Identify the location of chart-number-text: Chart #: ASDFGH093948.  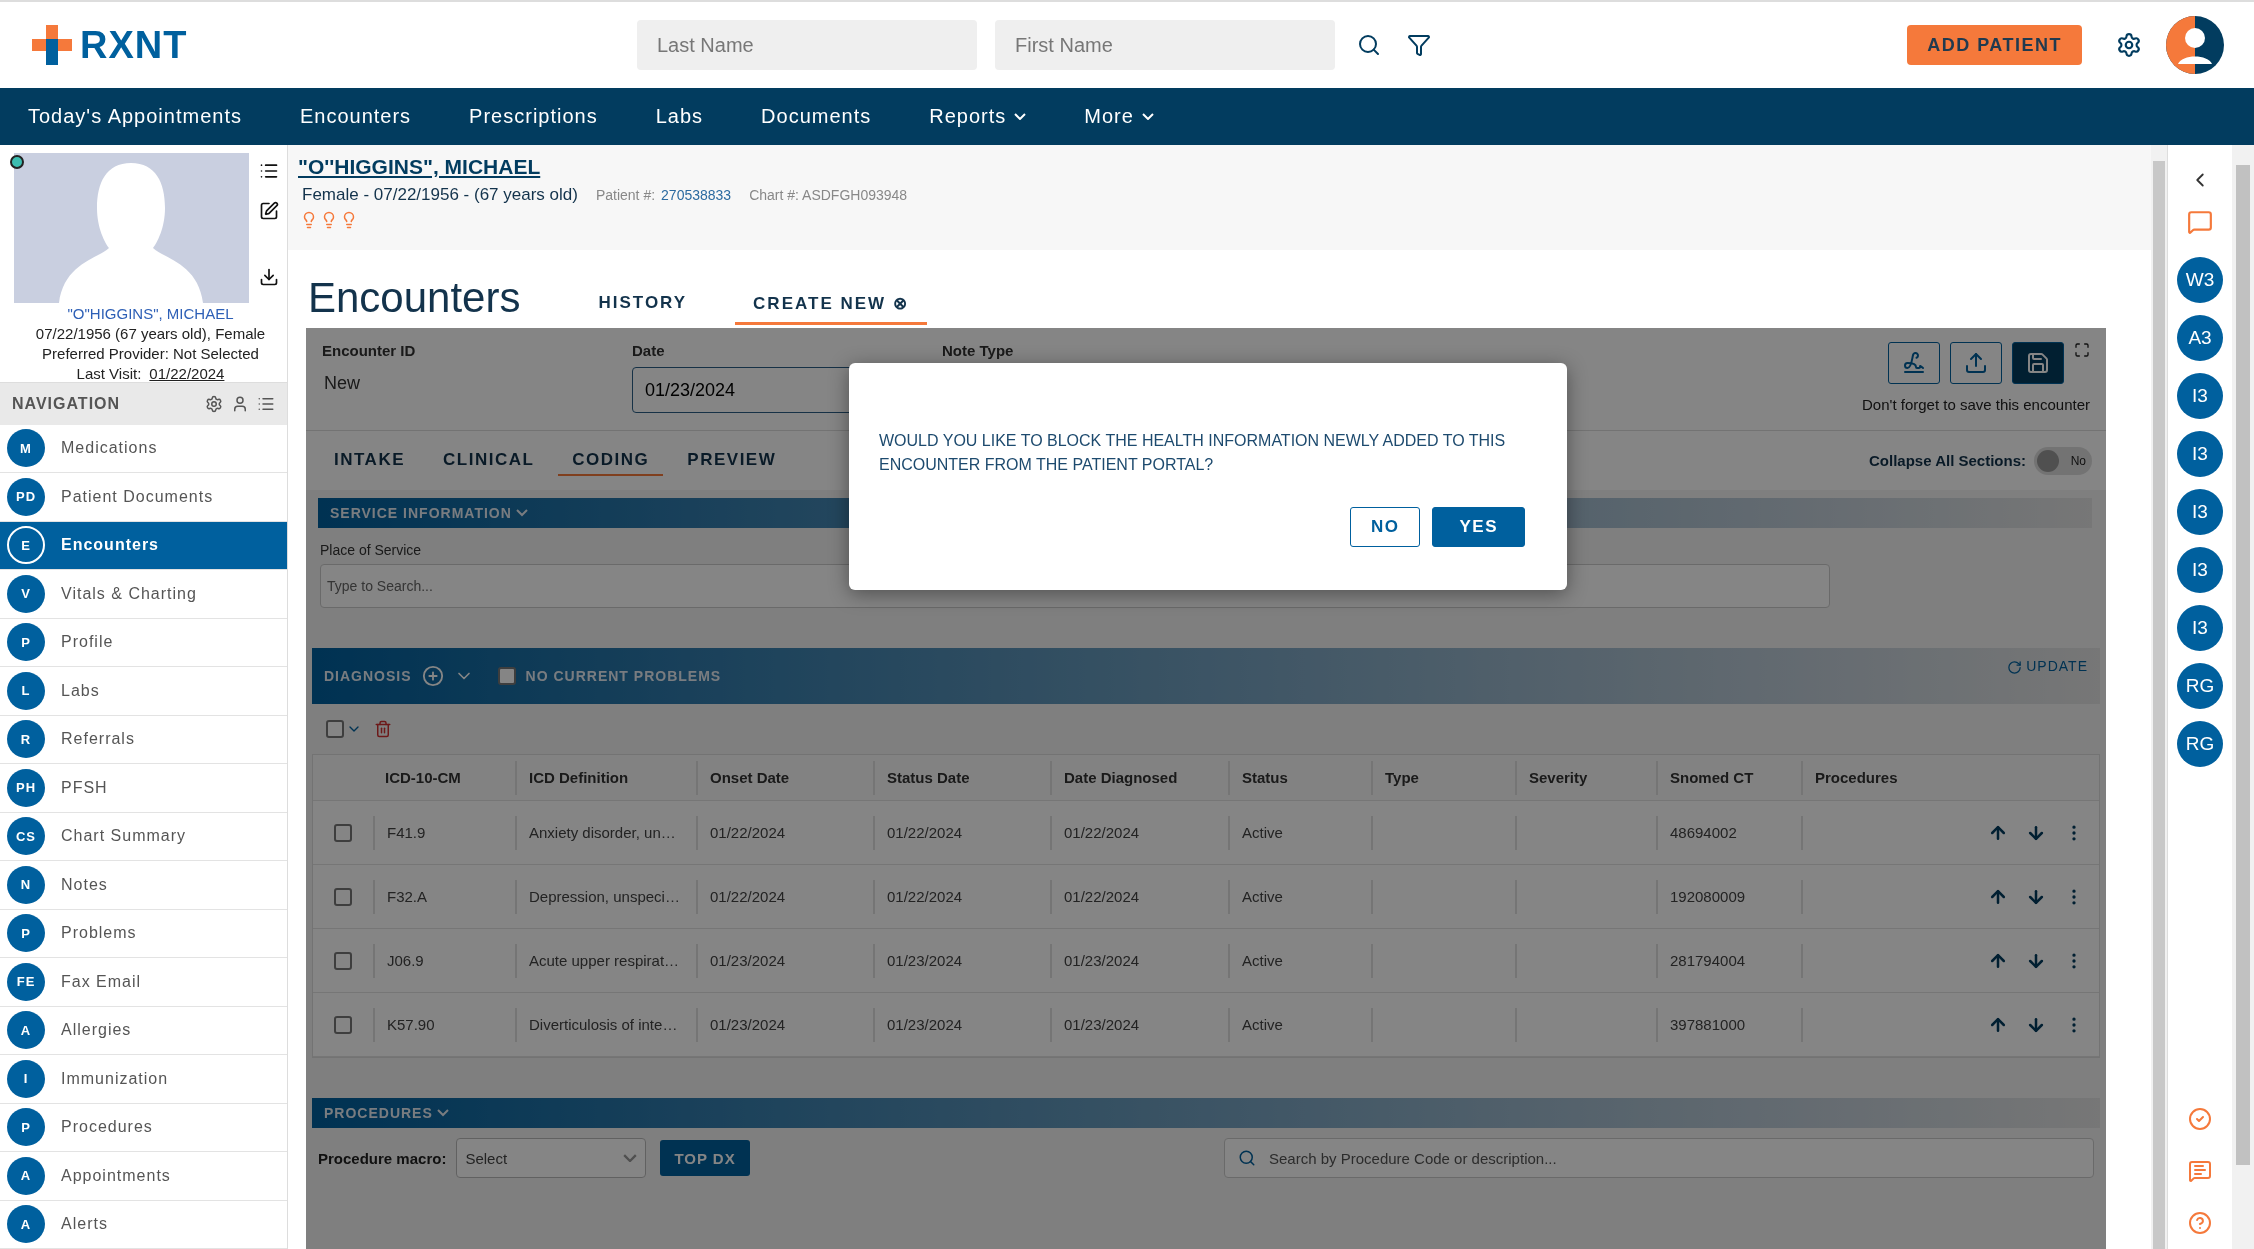
(828, 195).